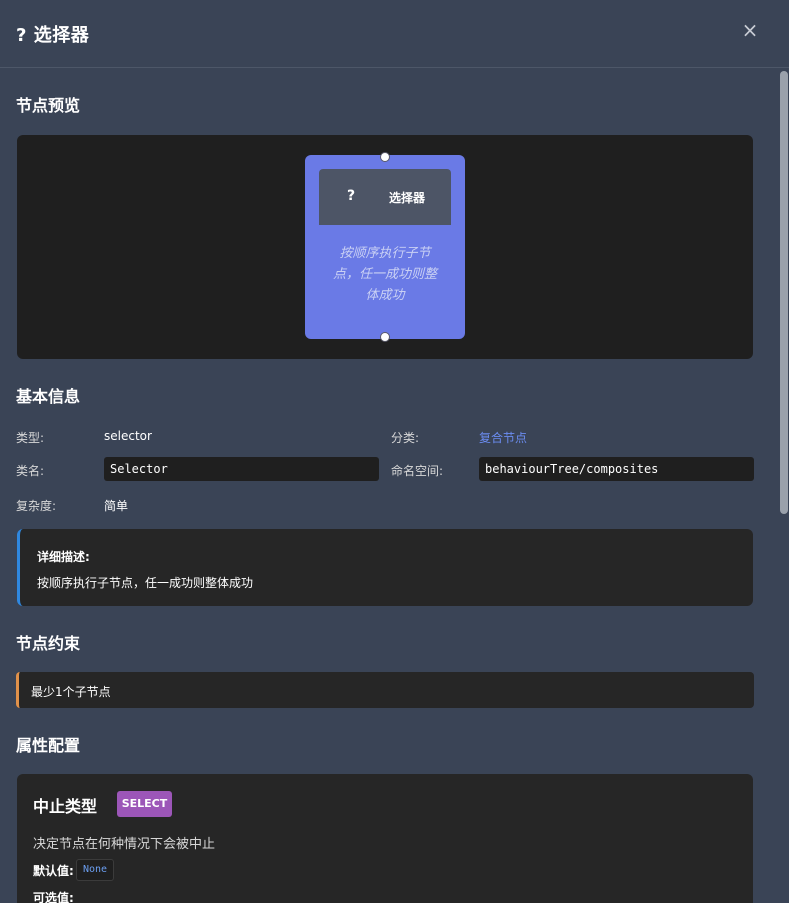 The width and height of the screenshot is (789, 903). I want to click on complexity-label: 复杂度:, so click(36, 506).